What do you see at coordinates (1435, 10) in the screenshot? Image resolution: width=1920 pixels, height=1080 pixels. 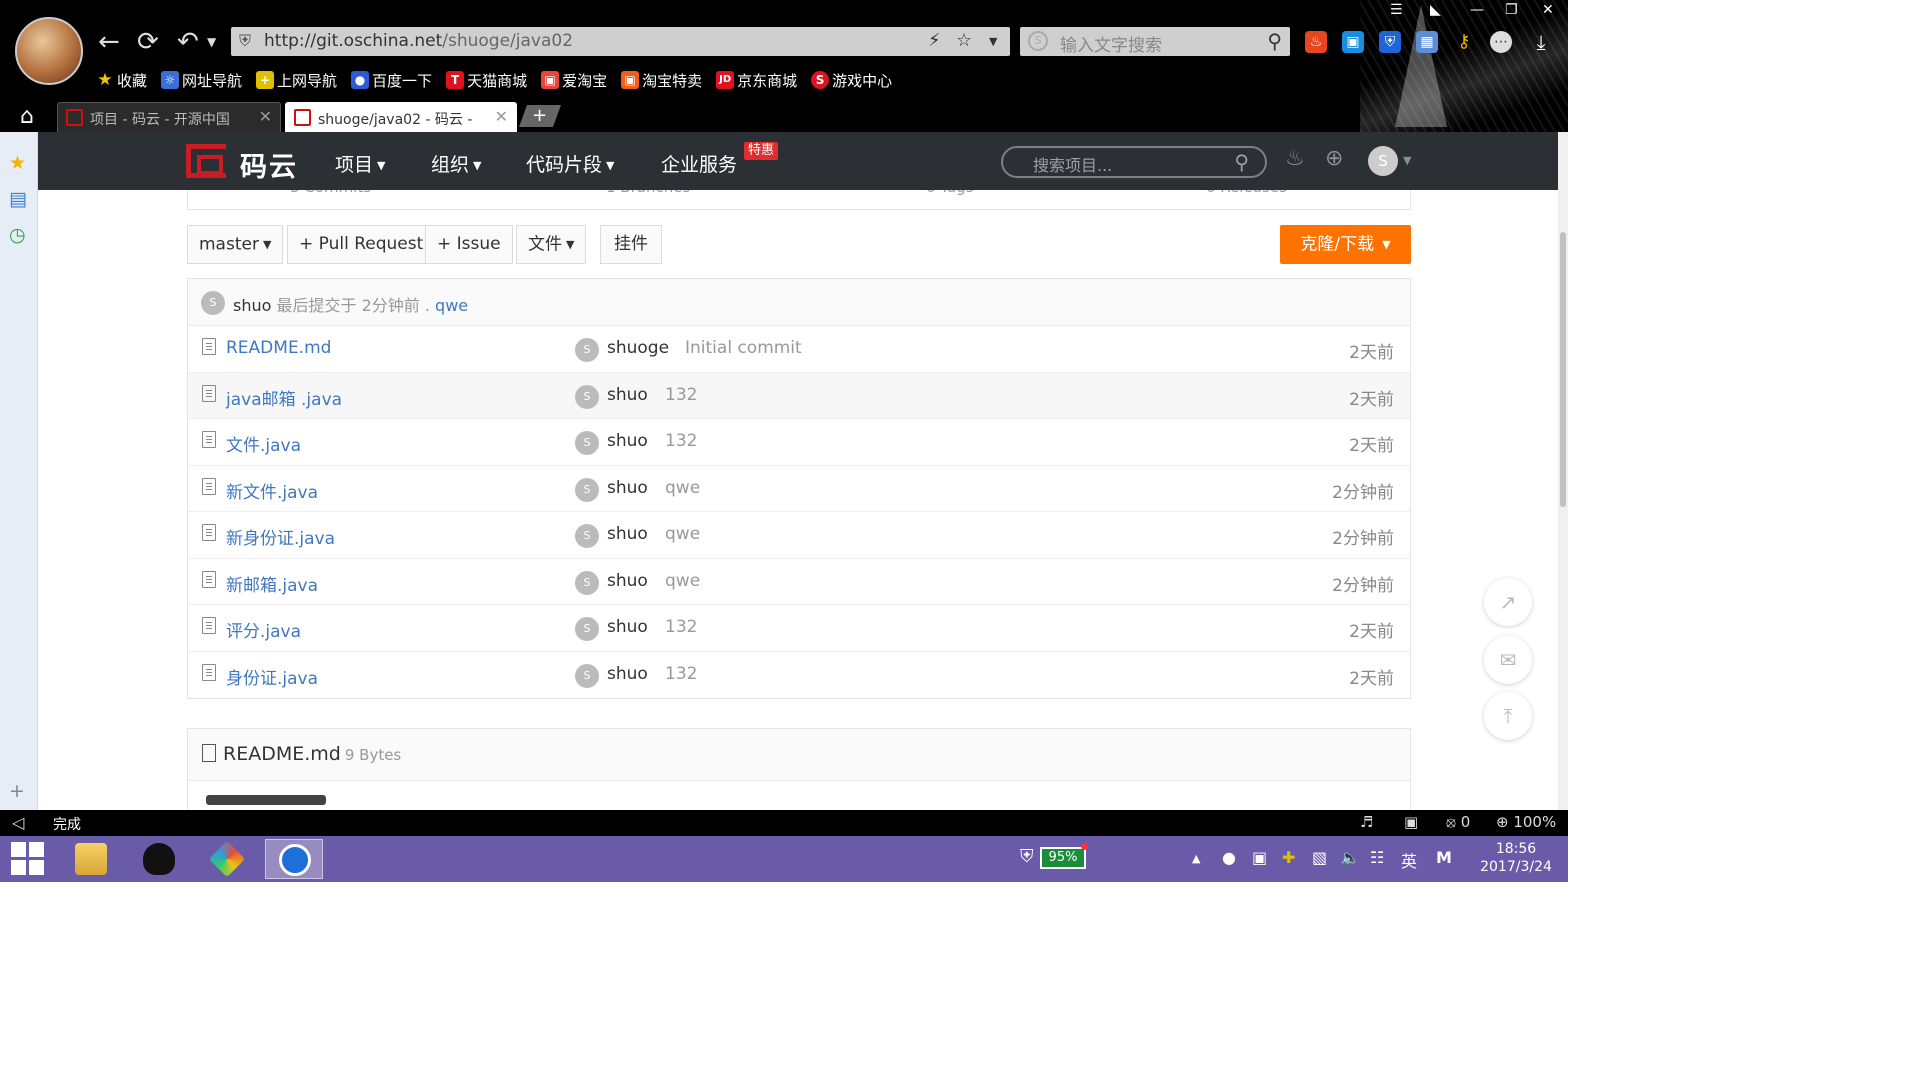 I see `skin-icon: ◣` at bounding box center [1435, 10].